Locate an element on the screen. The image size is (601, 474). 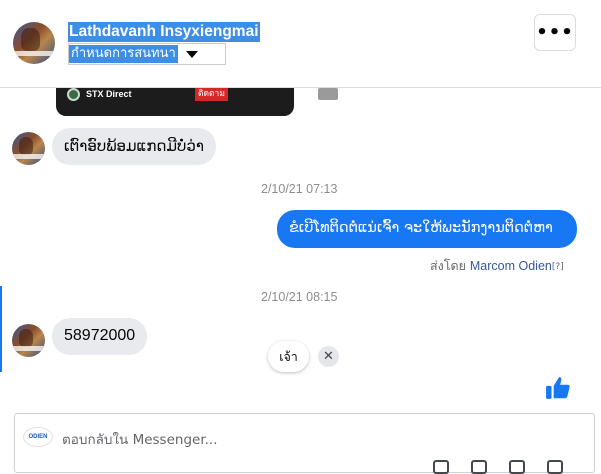
composer-toolbar is located at coordinates (498, 467).